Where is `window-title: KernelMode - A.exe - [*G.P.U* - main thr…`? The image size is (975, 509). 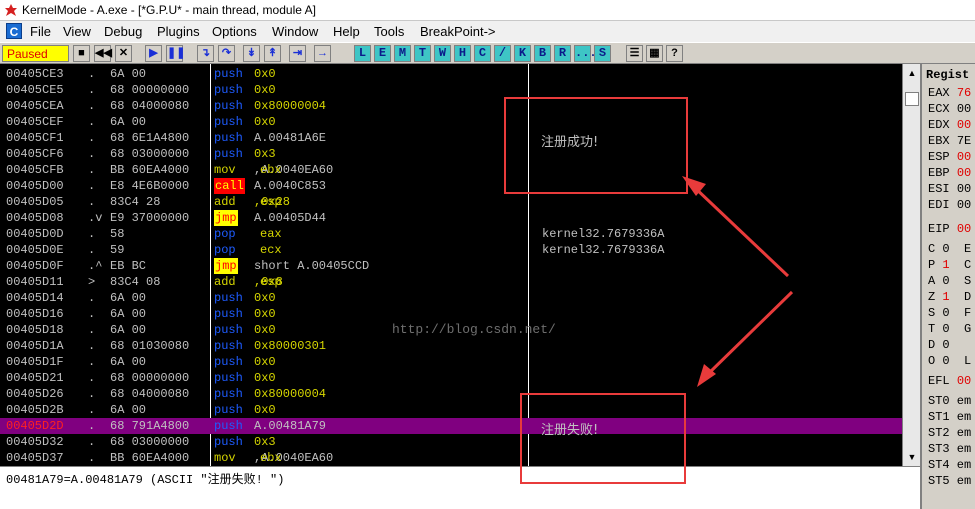 window-title: KernelMode - A.exe - [*G.P.U* - main thr… is located at coordinates (169, 10).